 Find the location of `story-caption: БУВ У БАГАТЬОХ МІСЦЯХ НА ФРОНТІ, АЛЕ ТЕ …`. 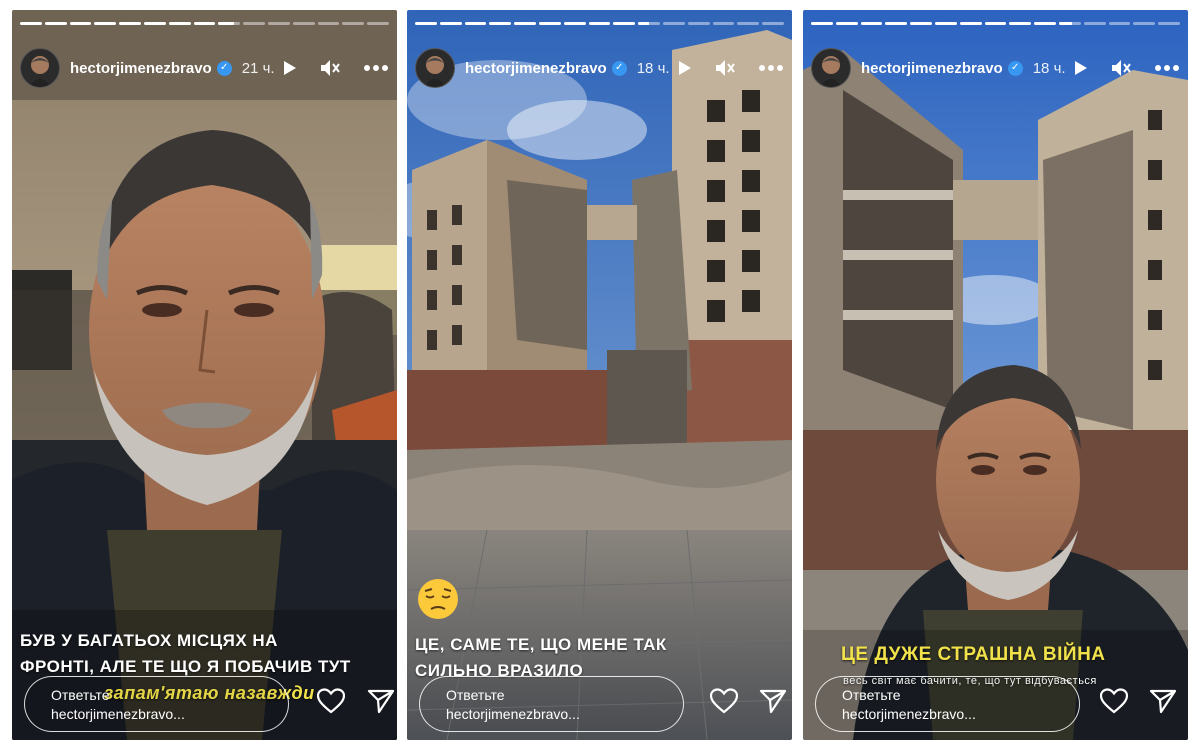

story-caption: БУВ У БАГАТЬОХ МІСЦЯХ НА ФРОНТІ, АЛЕ ТЕ … is located at coordinates (198, 654).